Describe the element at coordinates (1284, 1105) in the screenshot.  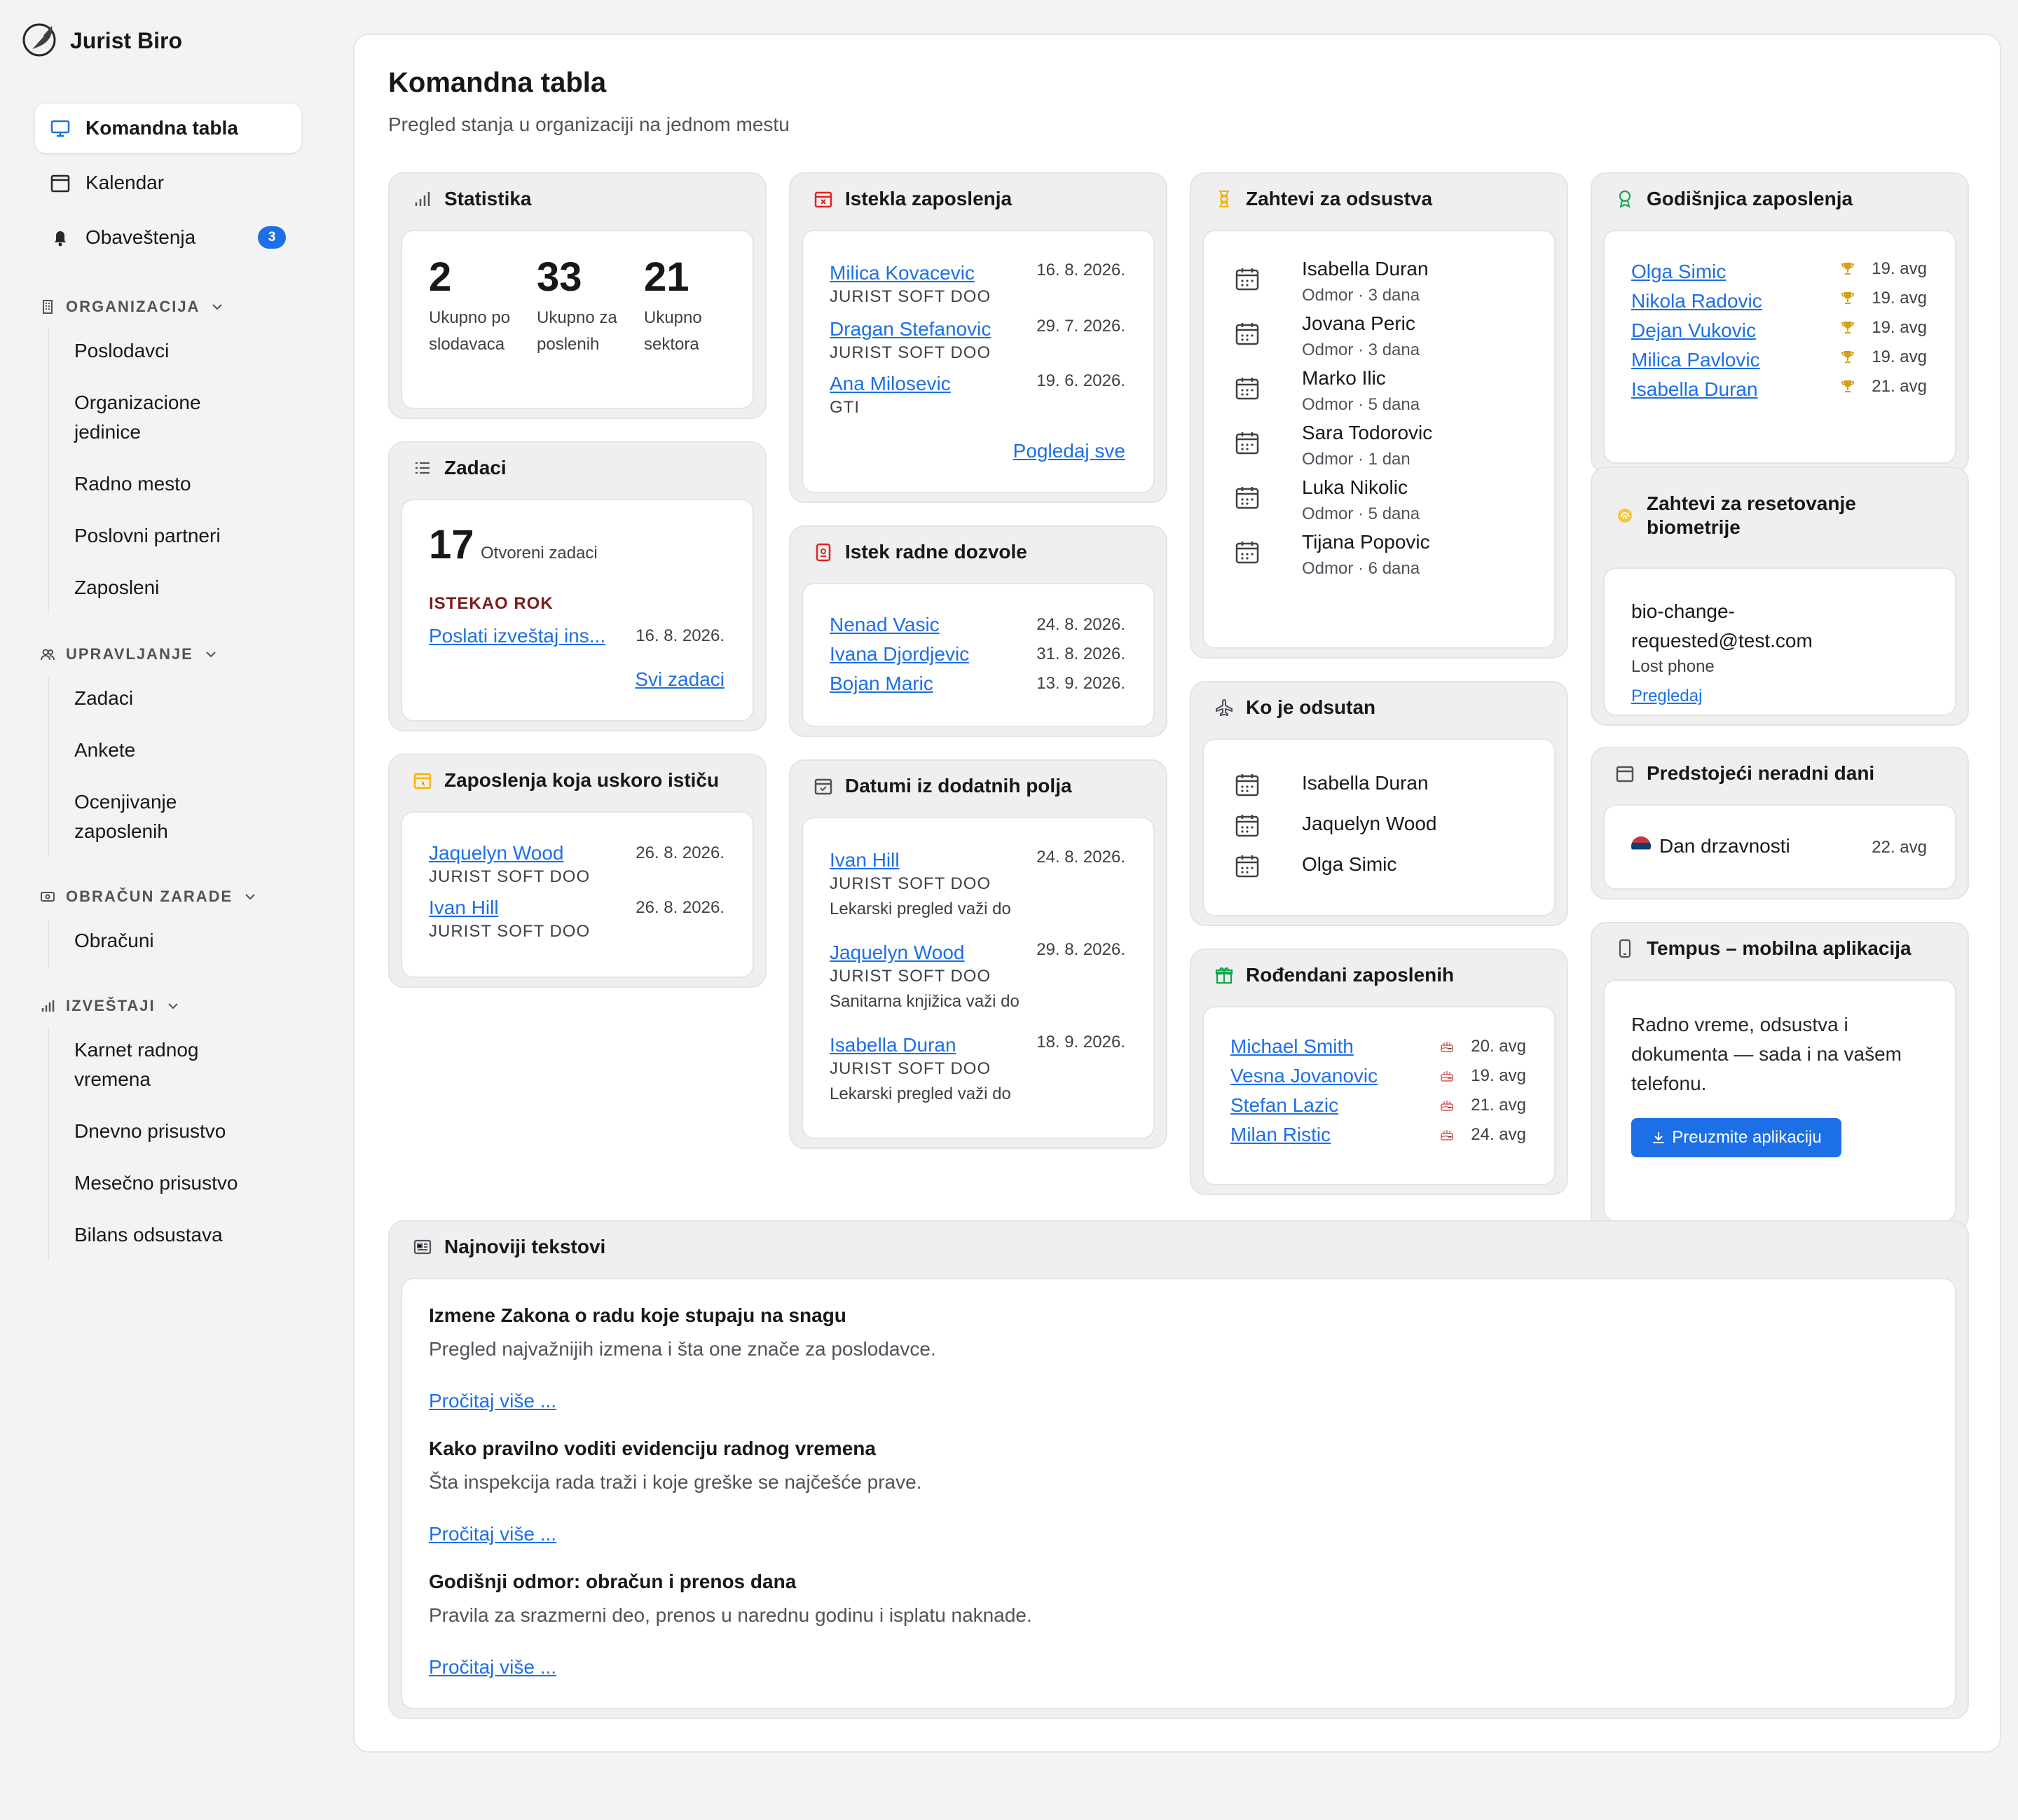
I see `employee-link: Stefan Lazic` at that location.